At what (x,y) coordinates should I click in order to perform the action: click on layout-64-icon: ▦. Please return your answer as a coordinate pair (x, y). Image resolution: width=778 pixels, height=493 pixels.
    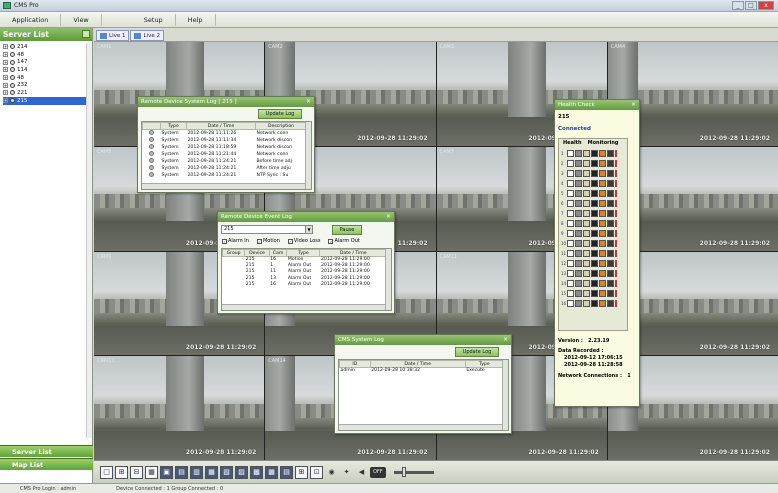
    Looking at the image, I should click on (271, 472).